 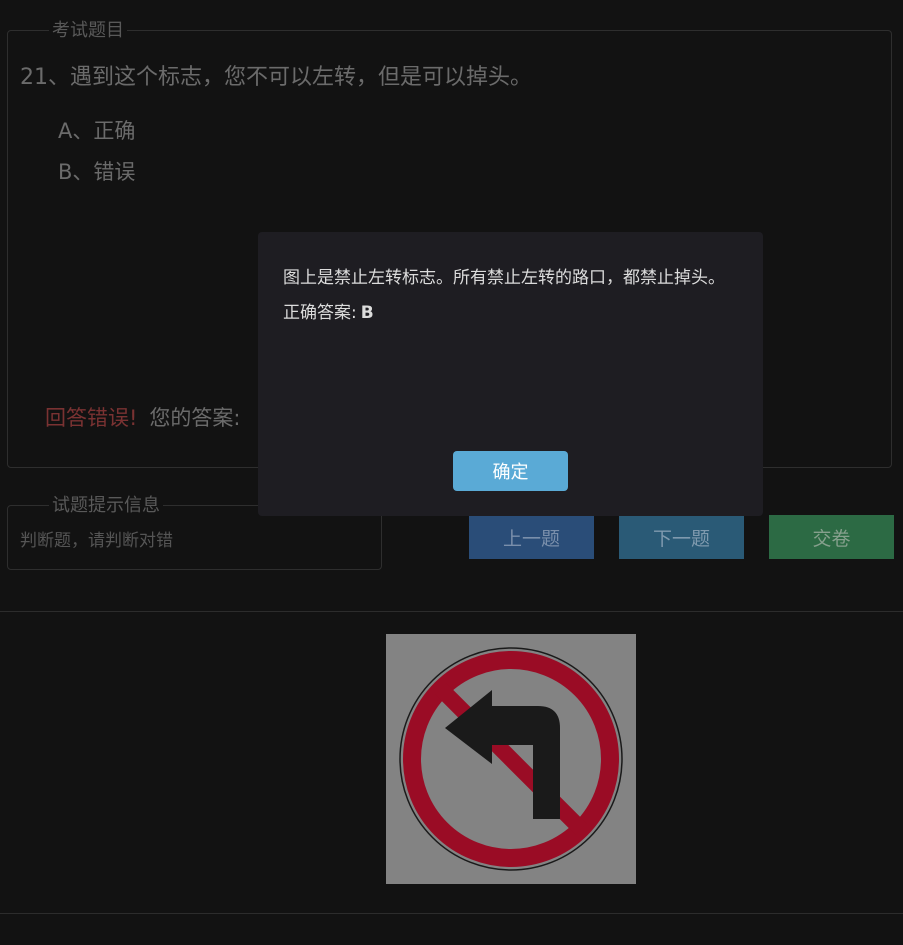 What do you see at coordinates (106, 506) in the screenshot?
I see `hint-panel-legend: 试题提示信息` at bounding box center [106, 506].